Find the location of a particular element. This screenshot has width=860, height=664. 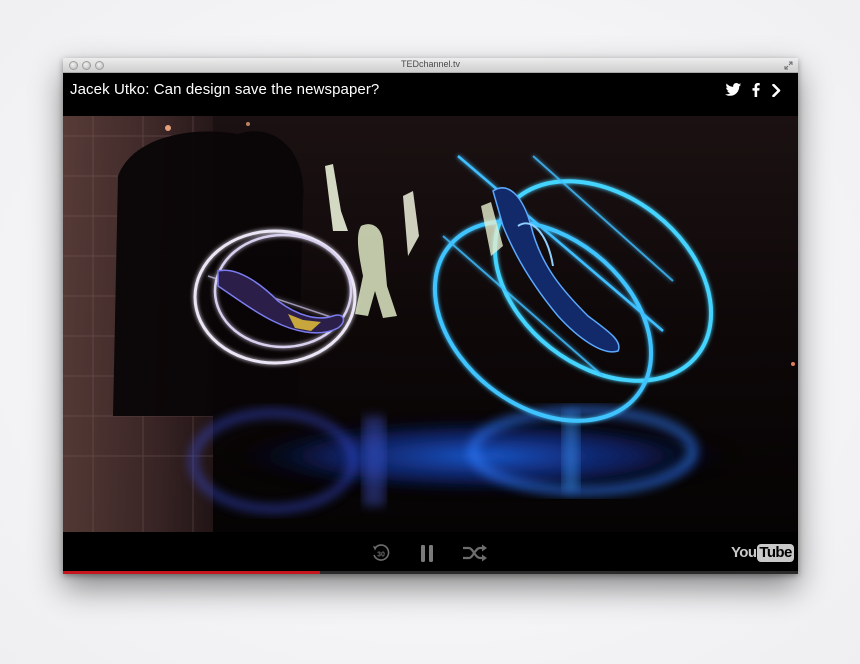

youtube-logo-you: You is located at coordinates (744, 552).